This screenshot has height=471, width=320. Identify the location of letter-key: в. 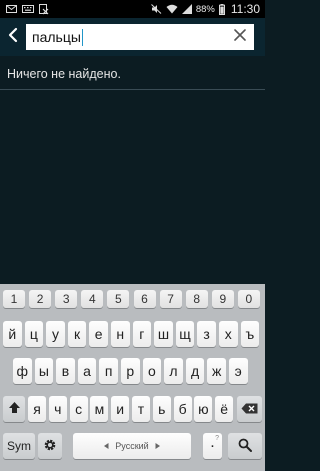
(65, 371).